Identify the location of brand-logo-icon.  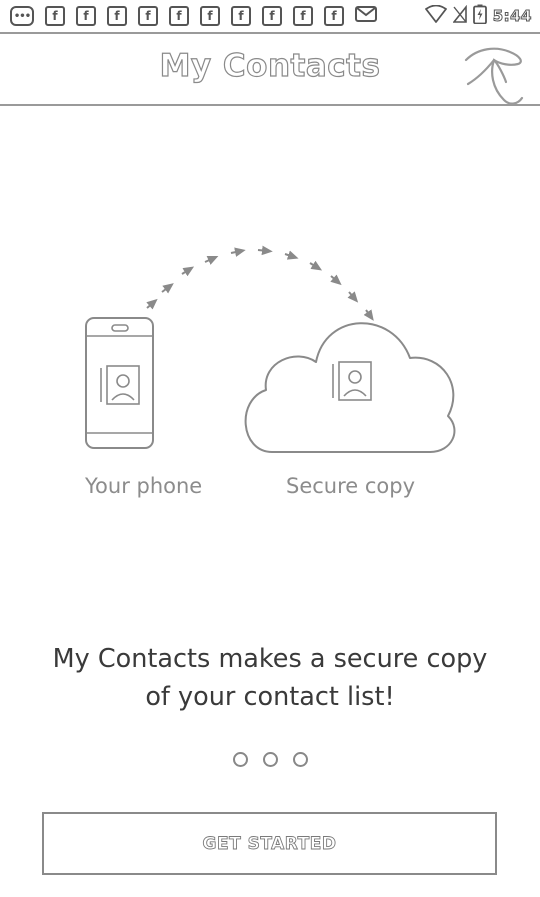
(495, 77).